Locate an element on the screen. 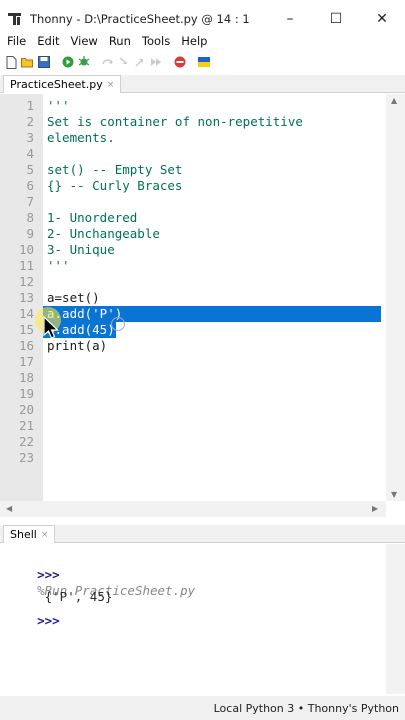  line-number: 4 is located at coordinates (30, 153).